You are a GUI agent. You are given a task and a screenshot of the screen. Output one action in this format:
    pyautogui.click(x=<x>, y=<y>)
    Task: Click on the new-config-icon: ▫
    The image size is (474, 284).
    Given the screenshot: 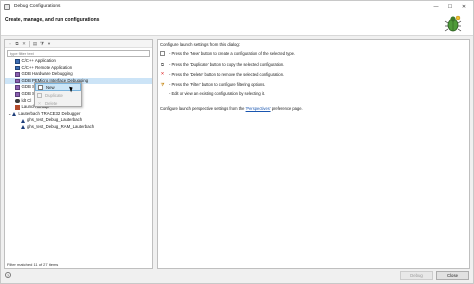 What is the action you would take?
    pyautogui.click(x=10, y=44)
    